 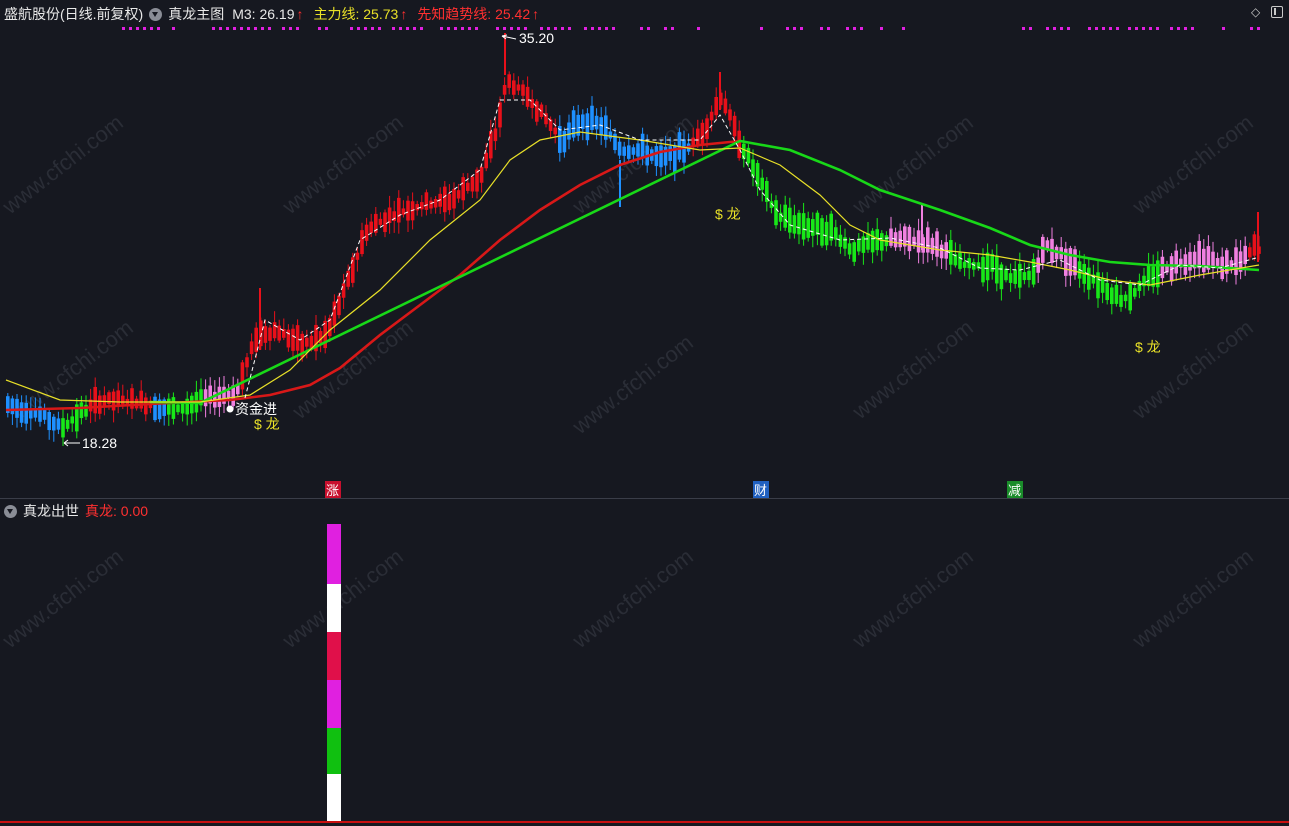 I want to click on sub-indicator-name: 真龙出世, so click(x=51, y=511).